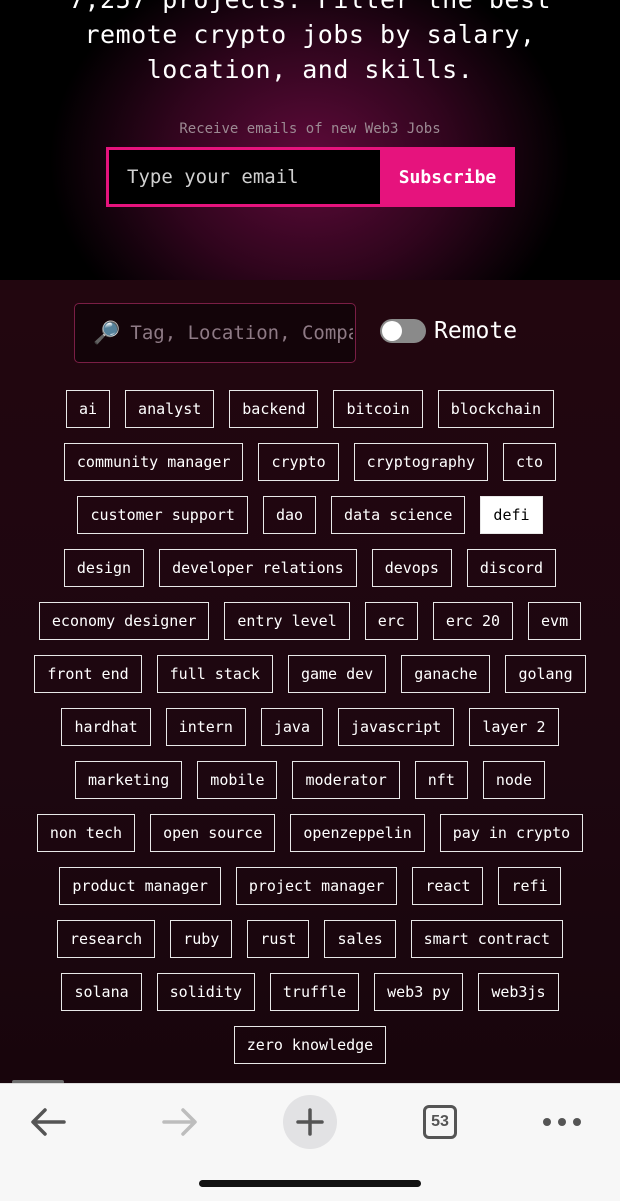 The height and width of the screenshot is (1201, 620). What do you see at coordinates (446, 674) in the screenshot?
I see `tag-ganache: ganache` at bounding box center [446, 674].